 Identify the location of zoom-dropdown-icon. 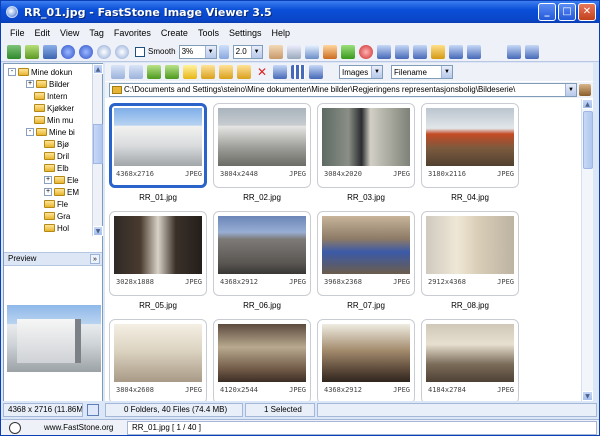
(223, 51).